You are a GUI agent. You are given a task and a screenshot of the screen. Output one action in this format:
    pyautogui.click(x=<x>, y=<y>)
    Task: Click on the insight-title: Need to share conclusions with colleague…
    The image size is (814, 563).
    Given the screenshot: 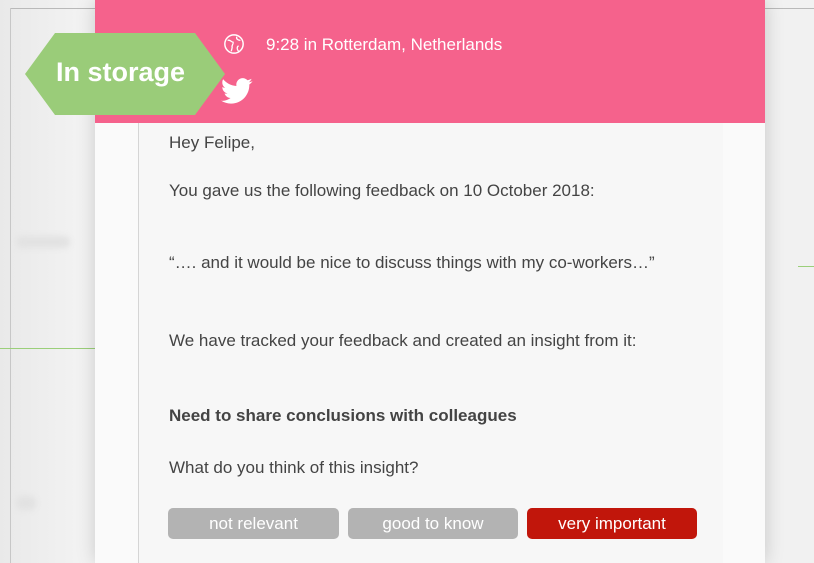 What is the action you would take?
    pyautogui.click(x=343, y=415)
    